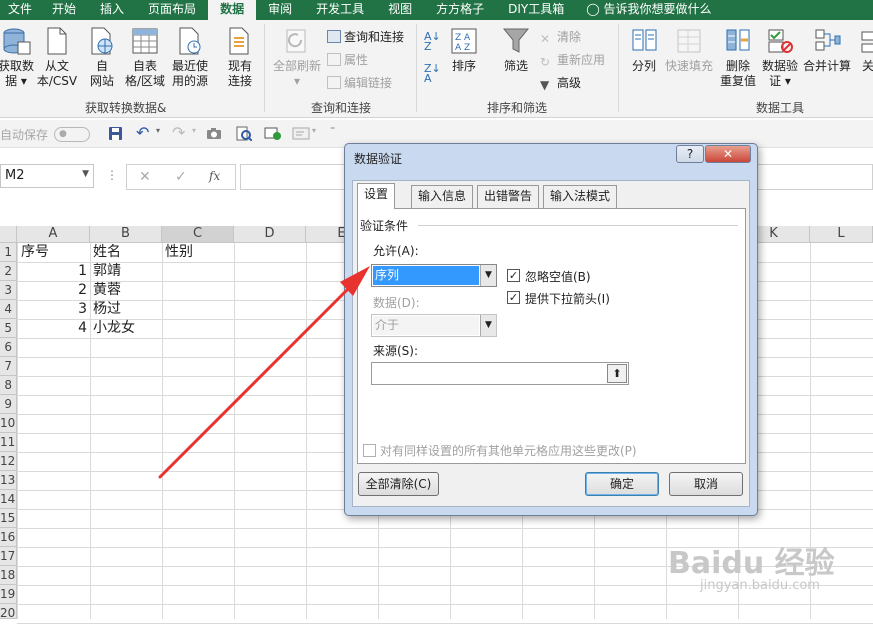  Describe the element at coordinates (8, 594) in the screenshot. I see `row-header-19: 19` at that location.